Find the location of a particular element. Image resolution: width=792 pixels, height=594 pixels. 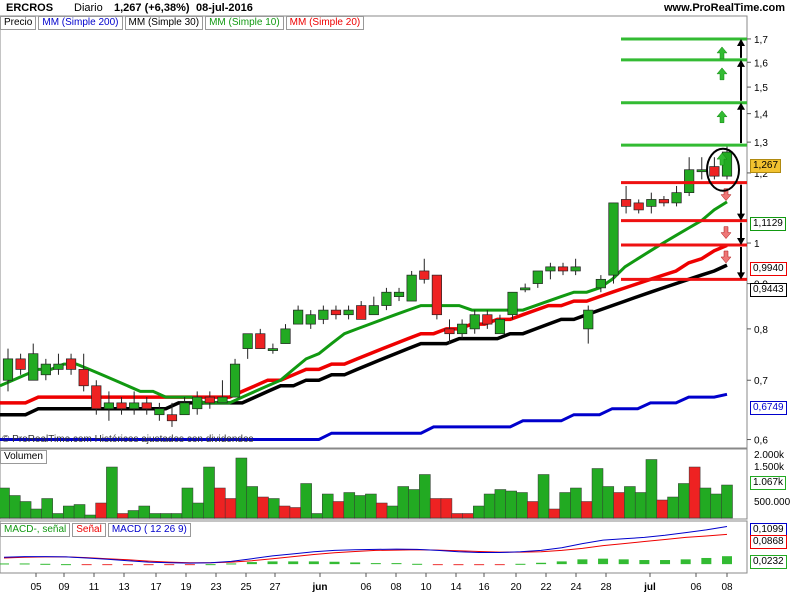

x-tick-label: 11 is located at coordinates (94, 587).